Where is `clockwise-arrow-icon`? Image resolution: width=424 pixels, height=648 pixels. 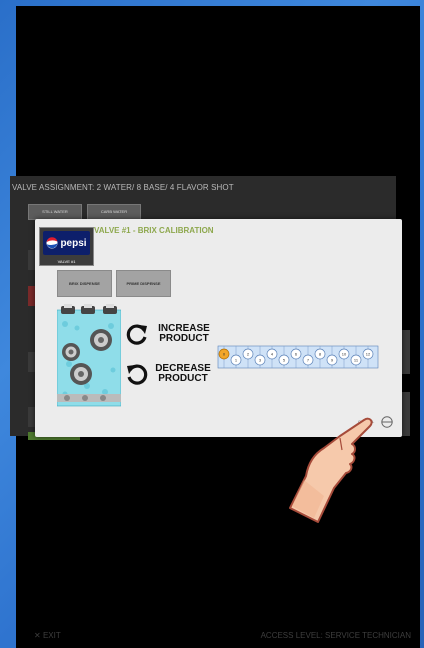 clockwise-arrow-icon is located at coordinates (137, 334).